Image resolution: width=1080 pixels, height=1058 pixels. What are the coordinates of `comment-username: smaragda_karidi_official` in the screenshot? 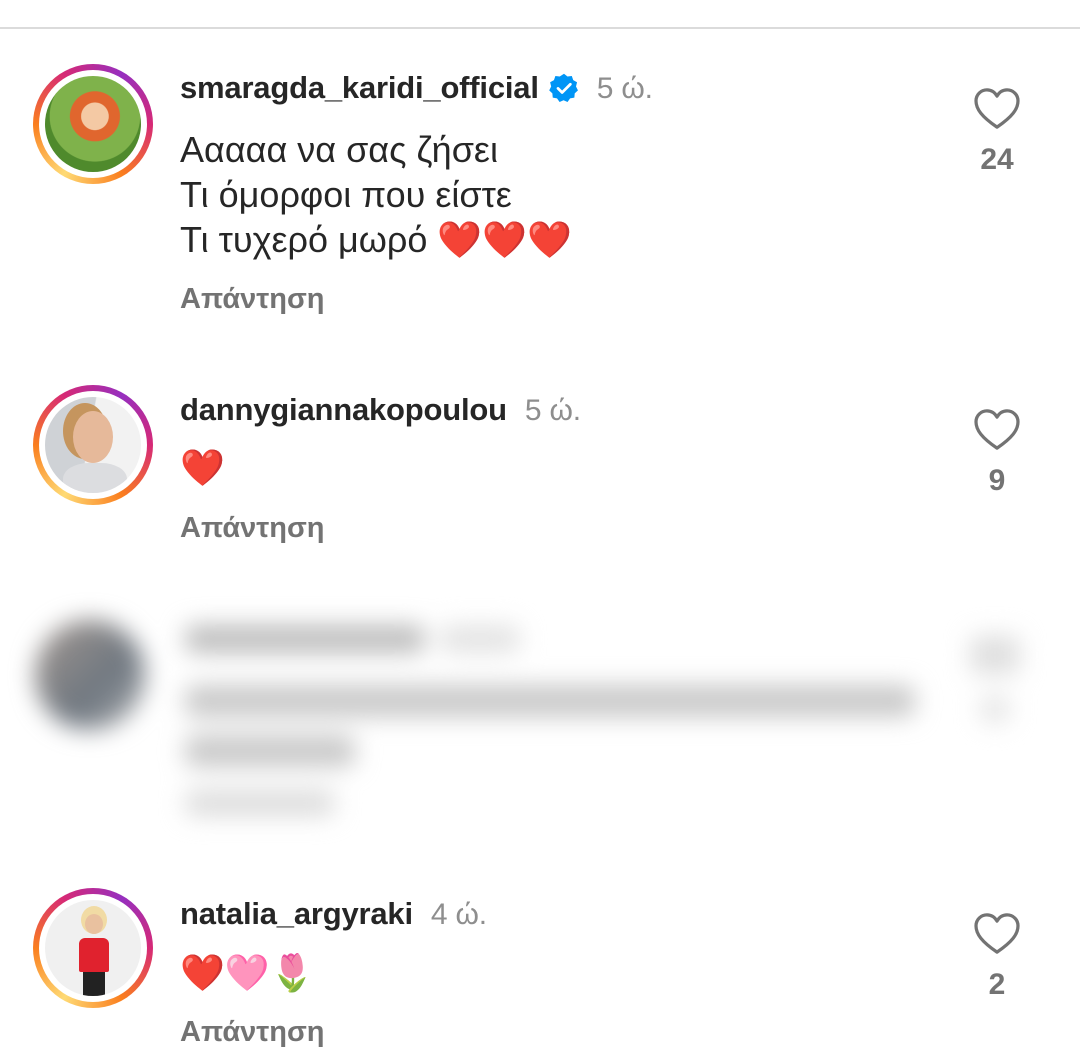 It's located at (359, 87).